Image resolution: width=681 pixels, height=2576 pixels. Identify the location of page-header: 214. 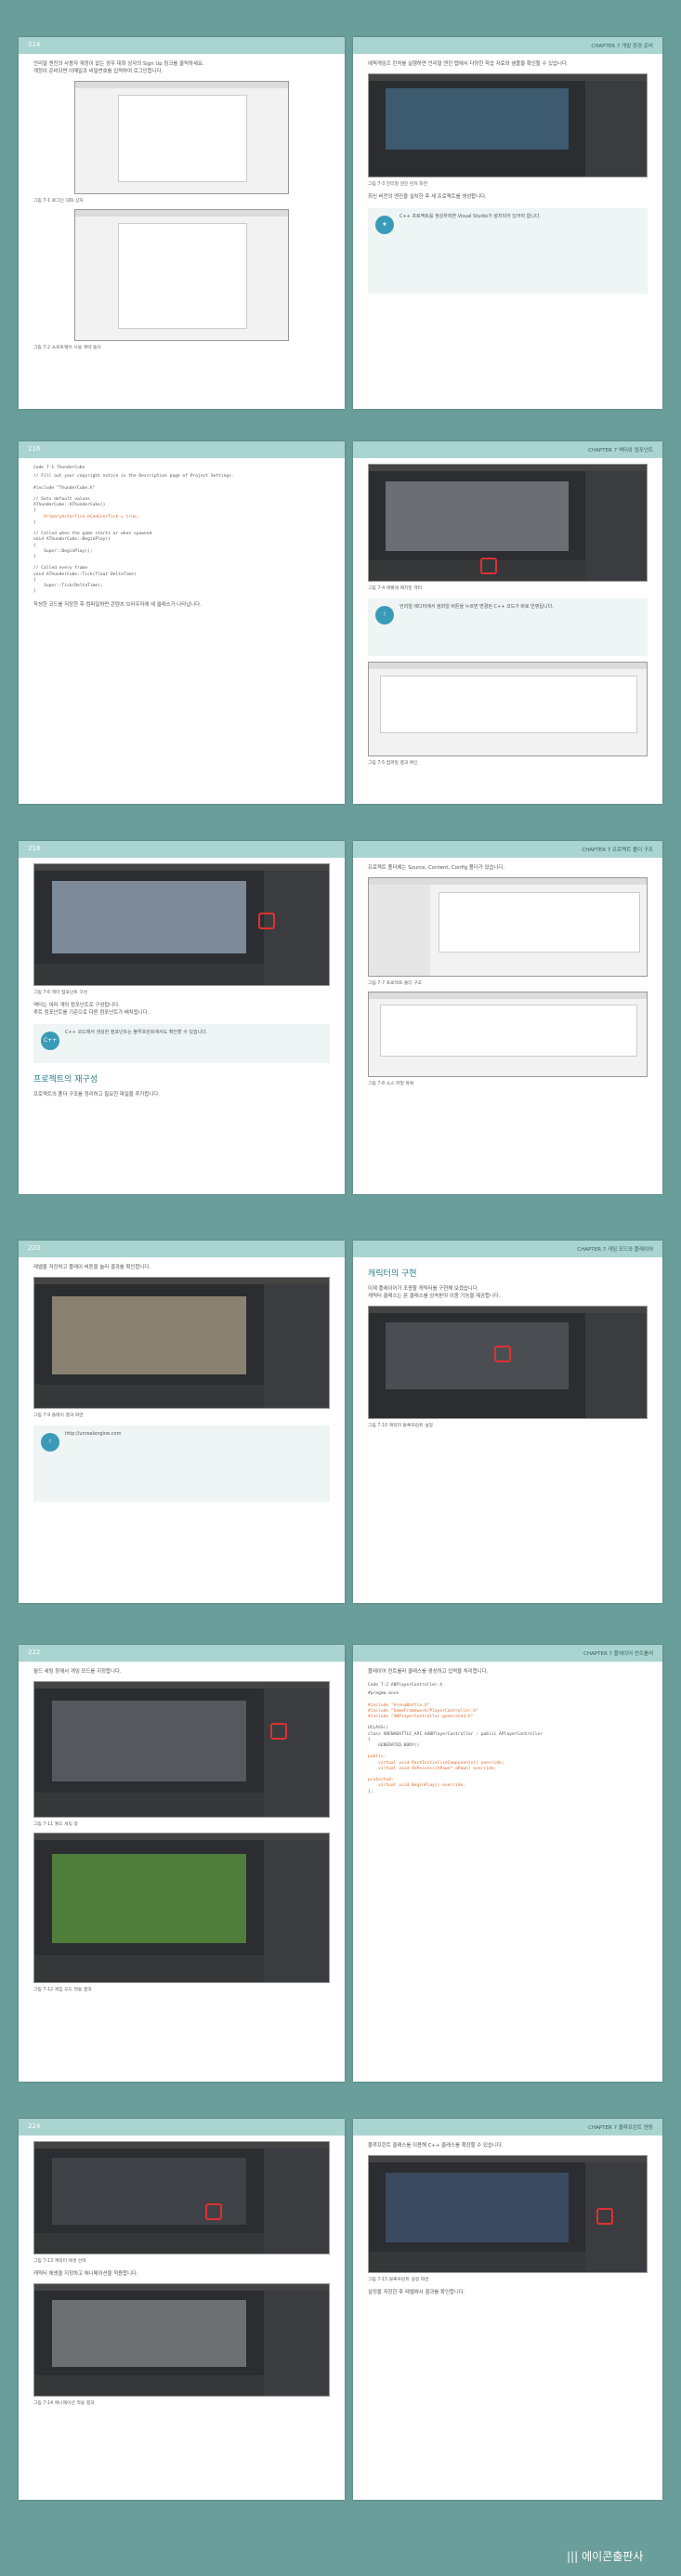
(182, 45).